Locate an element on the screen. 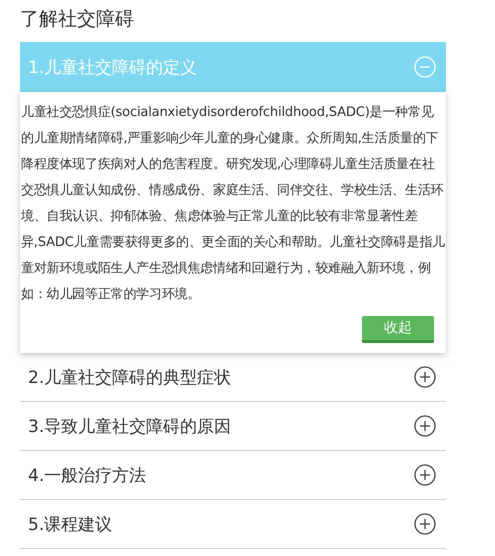 Image resolution: width=495 pixels, height=556 pixels. section-row: 4.一般治疗方法 is located at coordinates (233, 475).